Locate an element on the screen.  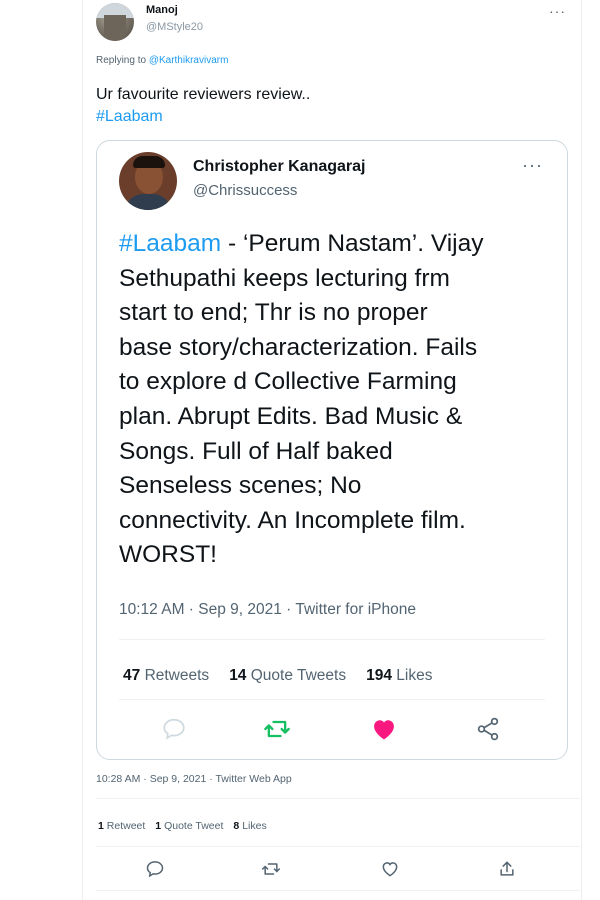
likes-stat: 194 Likes is located at coordinates (399, 675).